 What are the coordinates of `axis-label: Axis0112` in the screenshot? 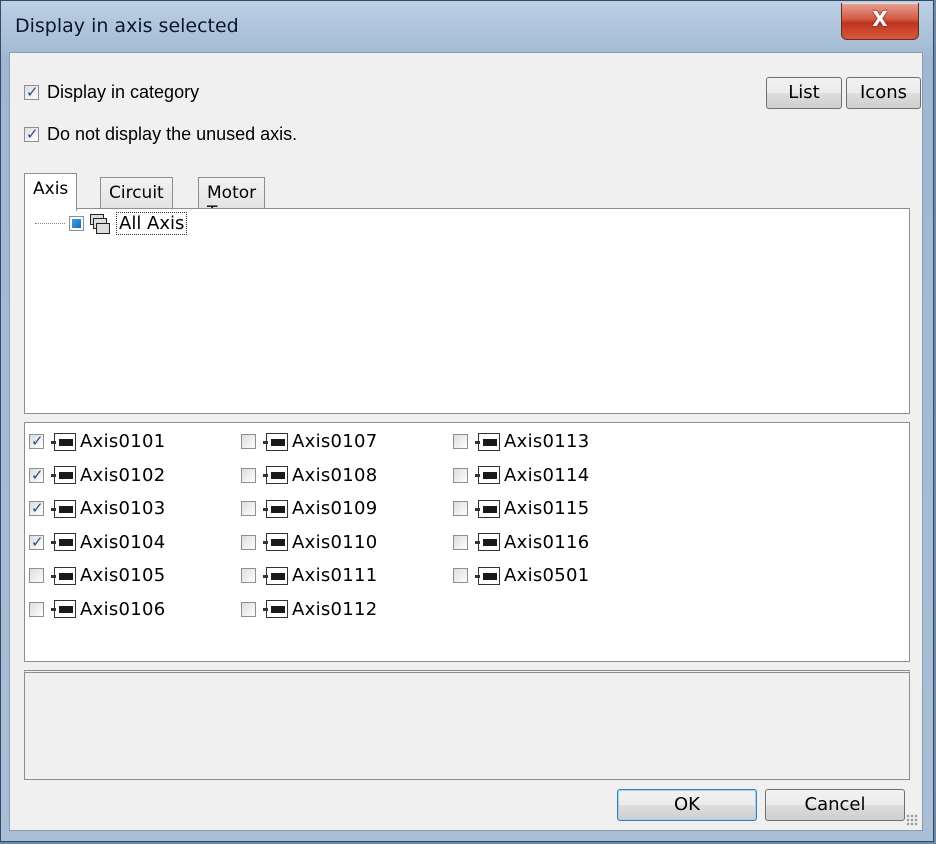 It's located at (335, 609).